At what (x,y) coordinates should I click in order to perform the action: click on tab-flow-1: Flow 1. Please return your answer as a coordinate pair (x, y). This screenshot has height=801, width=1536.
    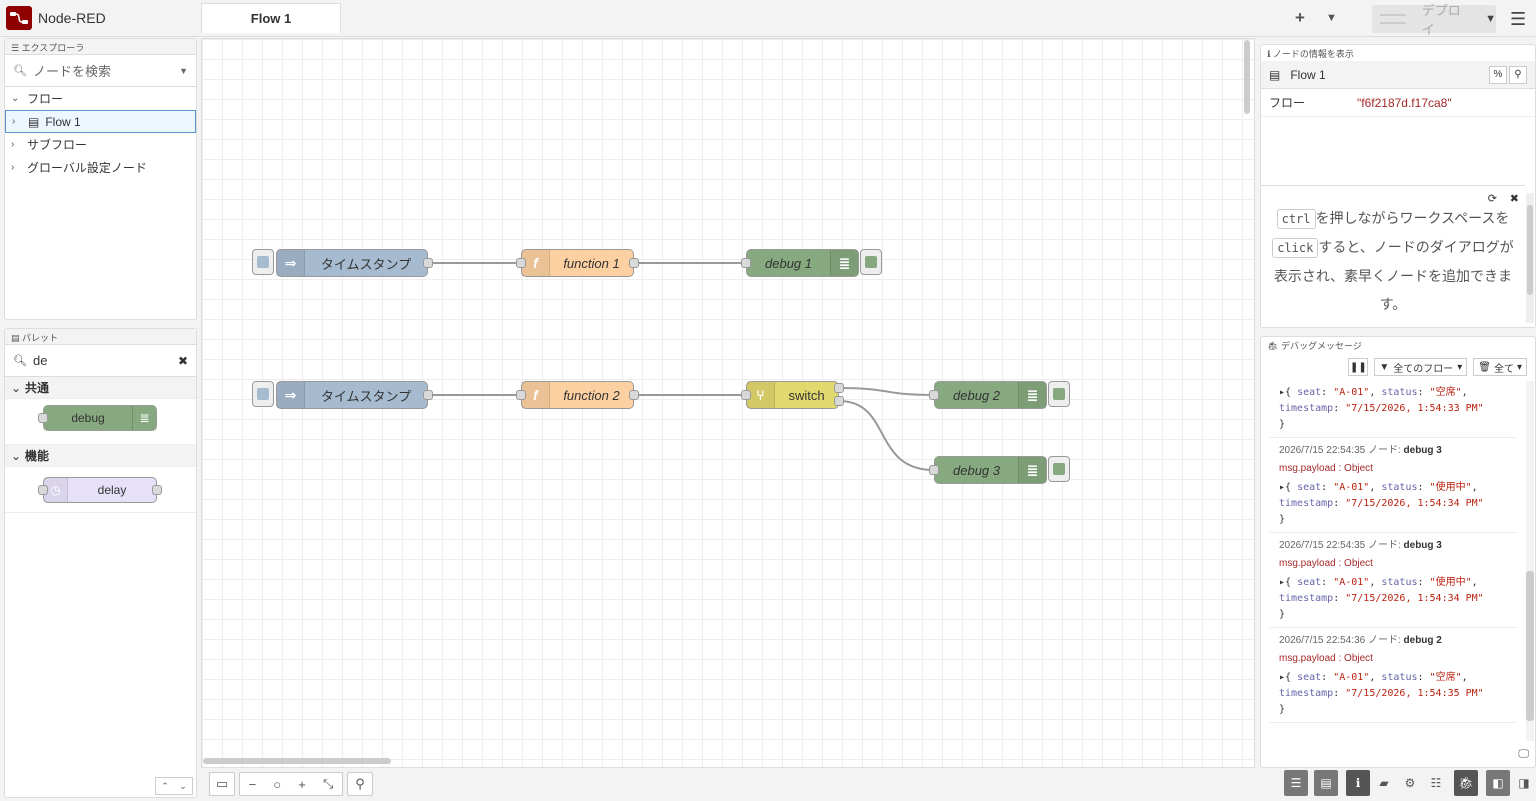
    Looking at the image, I should click on (271, 18).